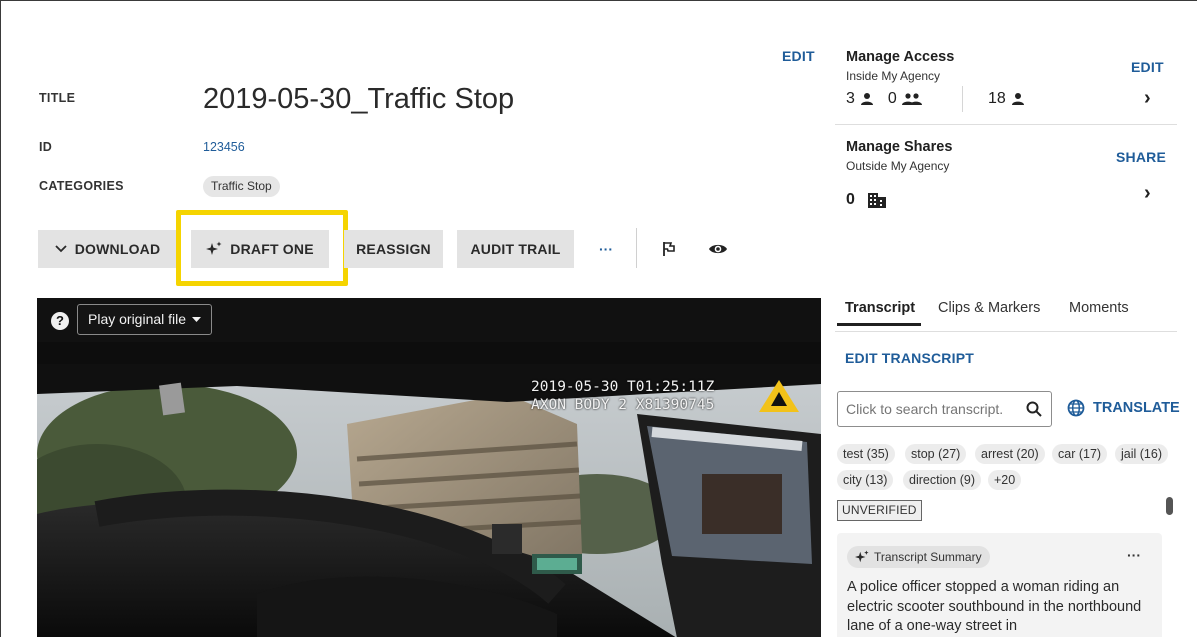 The image size is (1197, 637). I want to click on transcript-status-badge: UNVERIFIED, so click(879, 510).